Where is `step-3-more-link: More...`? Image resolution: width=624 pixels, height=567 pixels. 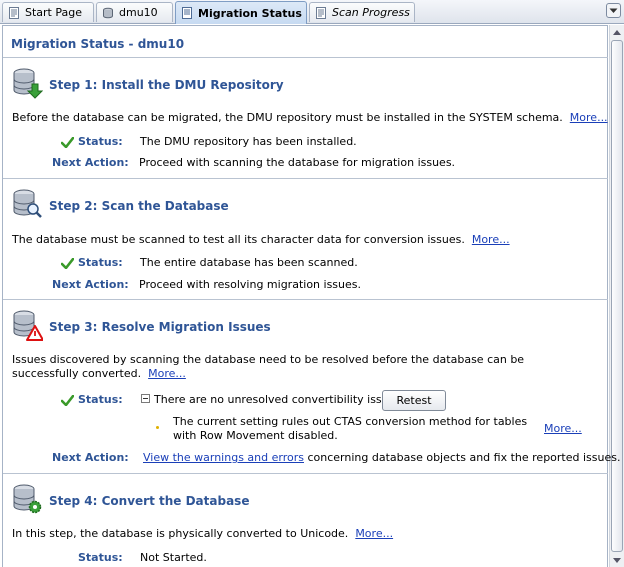
step-3-more-link: More... is located at coordinates (167, 373).